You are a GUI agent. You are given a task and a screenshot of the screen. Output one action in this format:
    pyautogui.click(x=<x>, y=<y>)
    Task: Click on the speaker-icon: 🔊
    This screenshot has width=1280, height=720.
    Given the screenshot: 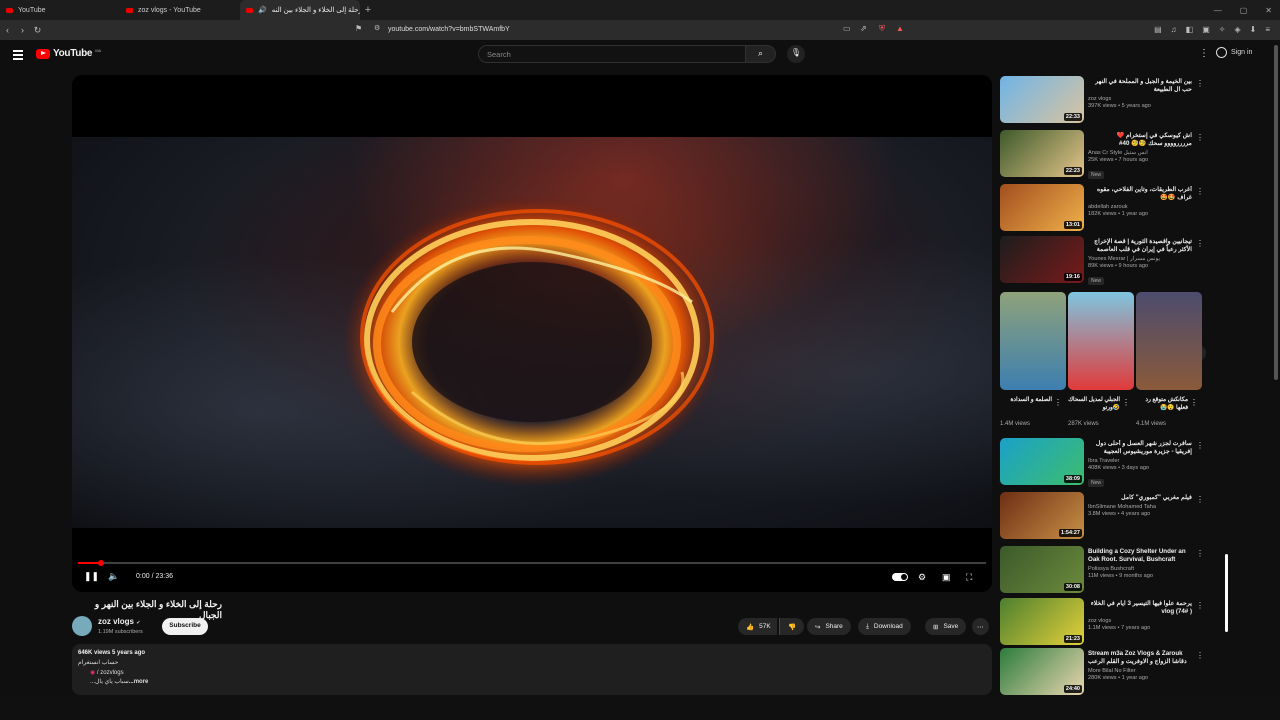 What is the action you would take?
    pyautogui.click(x=262, y=10)
    